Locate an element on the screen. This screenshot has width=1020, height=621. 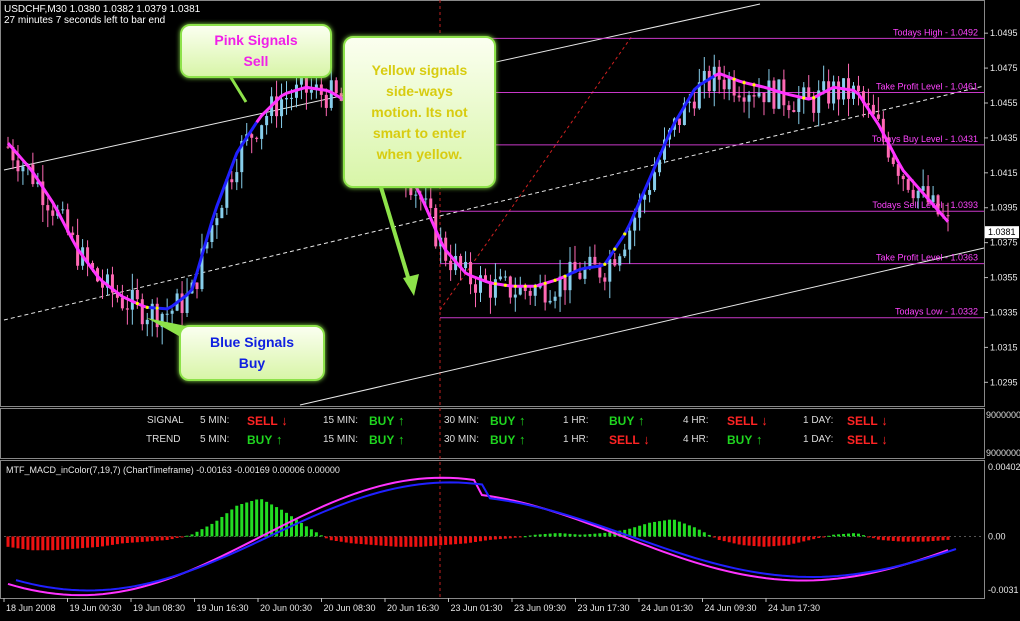
timeframe-label: 1 DAY: is located at coordinates (818, 420).